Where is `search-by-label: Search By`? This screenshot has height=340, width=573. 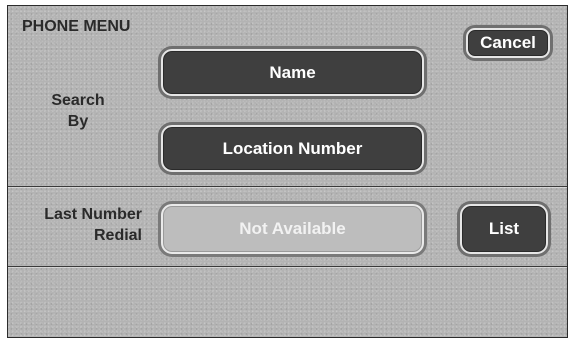
search-by-label: Search By is located at coordinates (78, 111).